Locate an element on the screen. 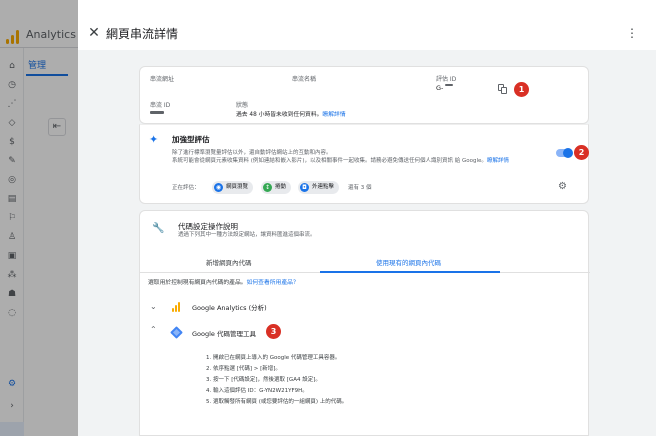 Image resolution: width=656 pixels, height=436 pixels. tag-manager-icon is located at coordinates (176, 332).